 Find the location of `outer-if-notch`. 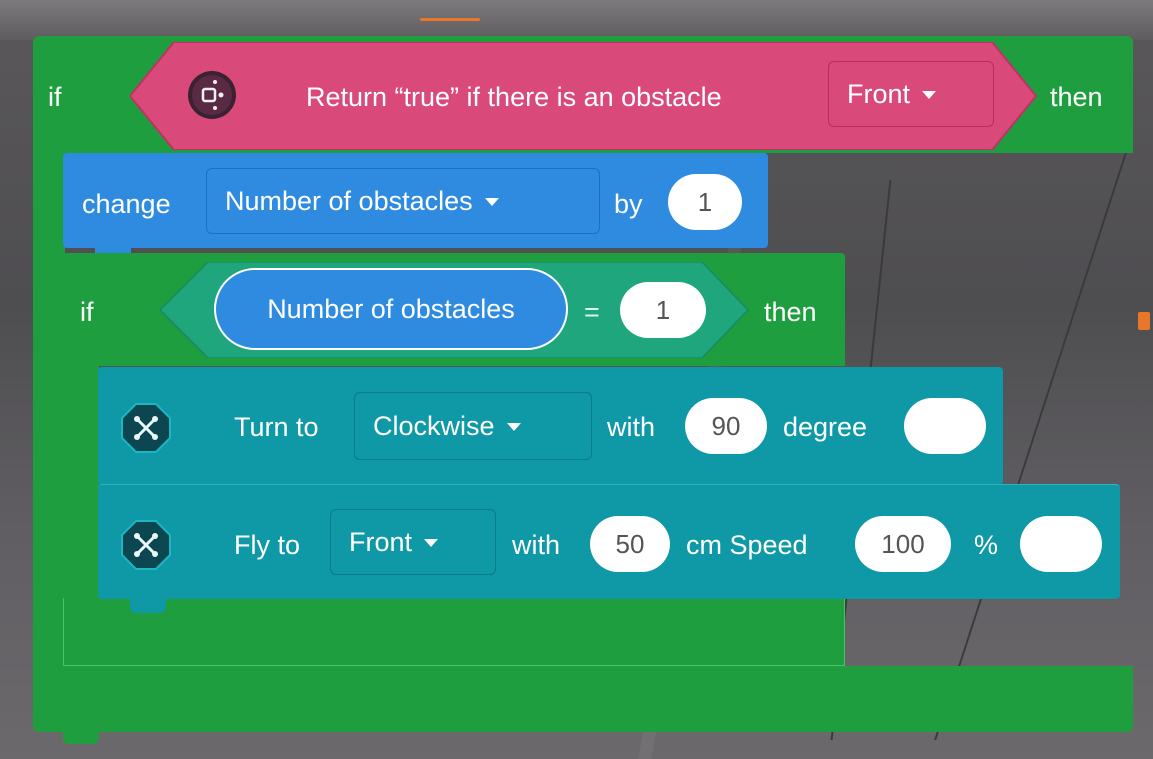

outer-if-notch is located at coordinates (81, 737).